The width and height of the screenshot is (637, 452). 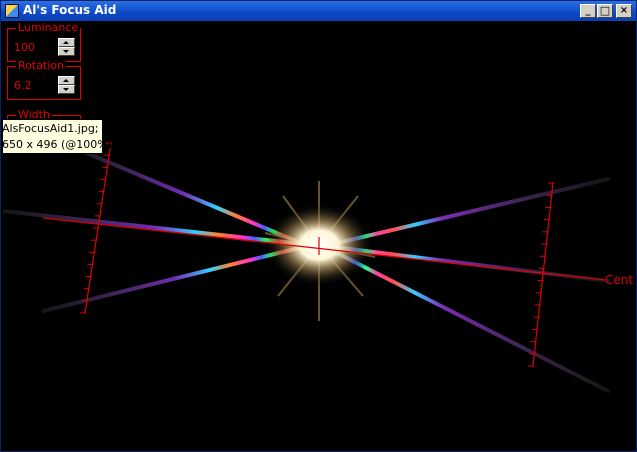 I want to click on center-line-label: Cente, so click(x=619, y=280).